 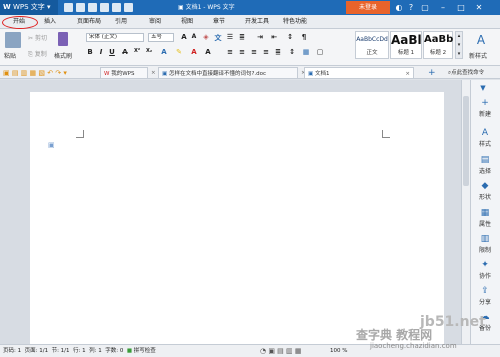 I want to click on command-search: ⌕点此查找命令, so click(x=472, y=73).